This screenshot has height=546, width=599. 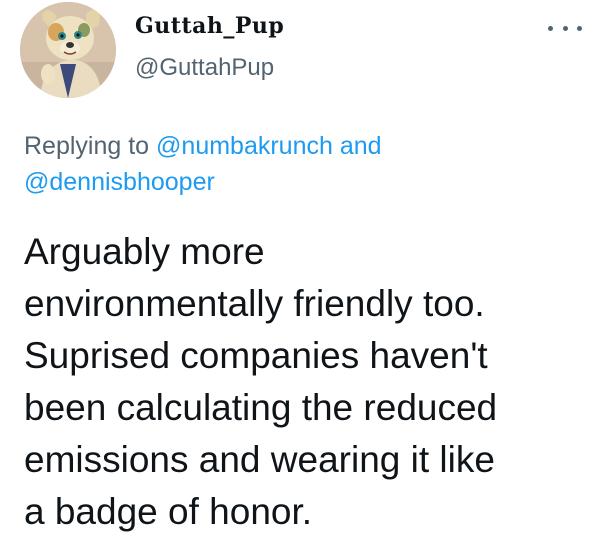 I want to click on tweet-text-line: a badge of honor., so click(x=168, y=511).